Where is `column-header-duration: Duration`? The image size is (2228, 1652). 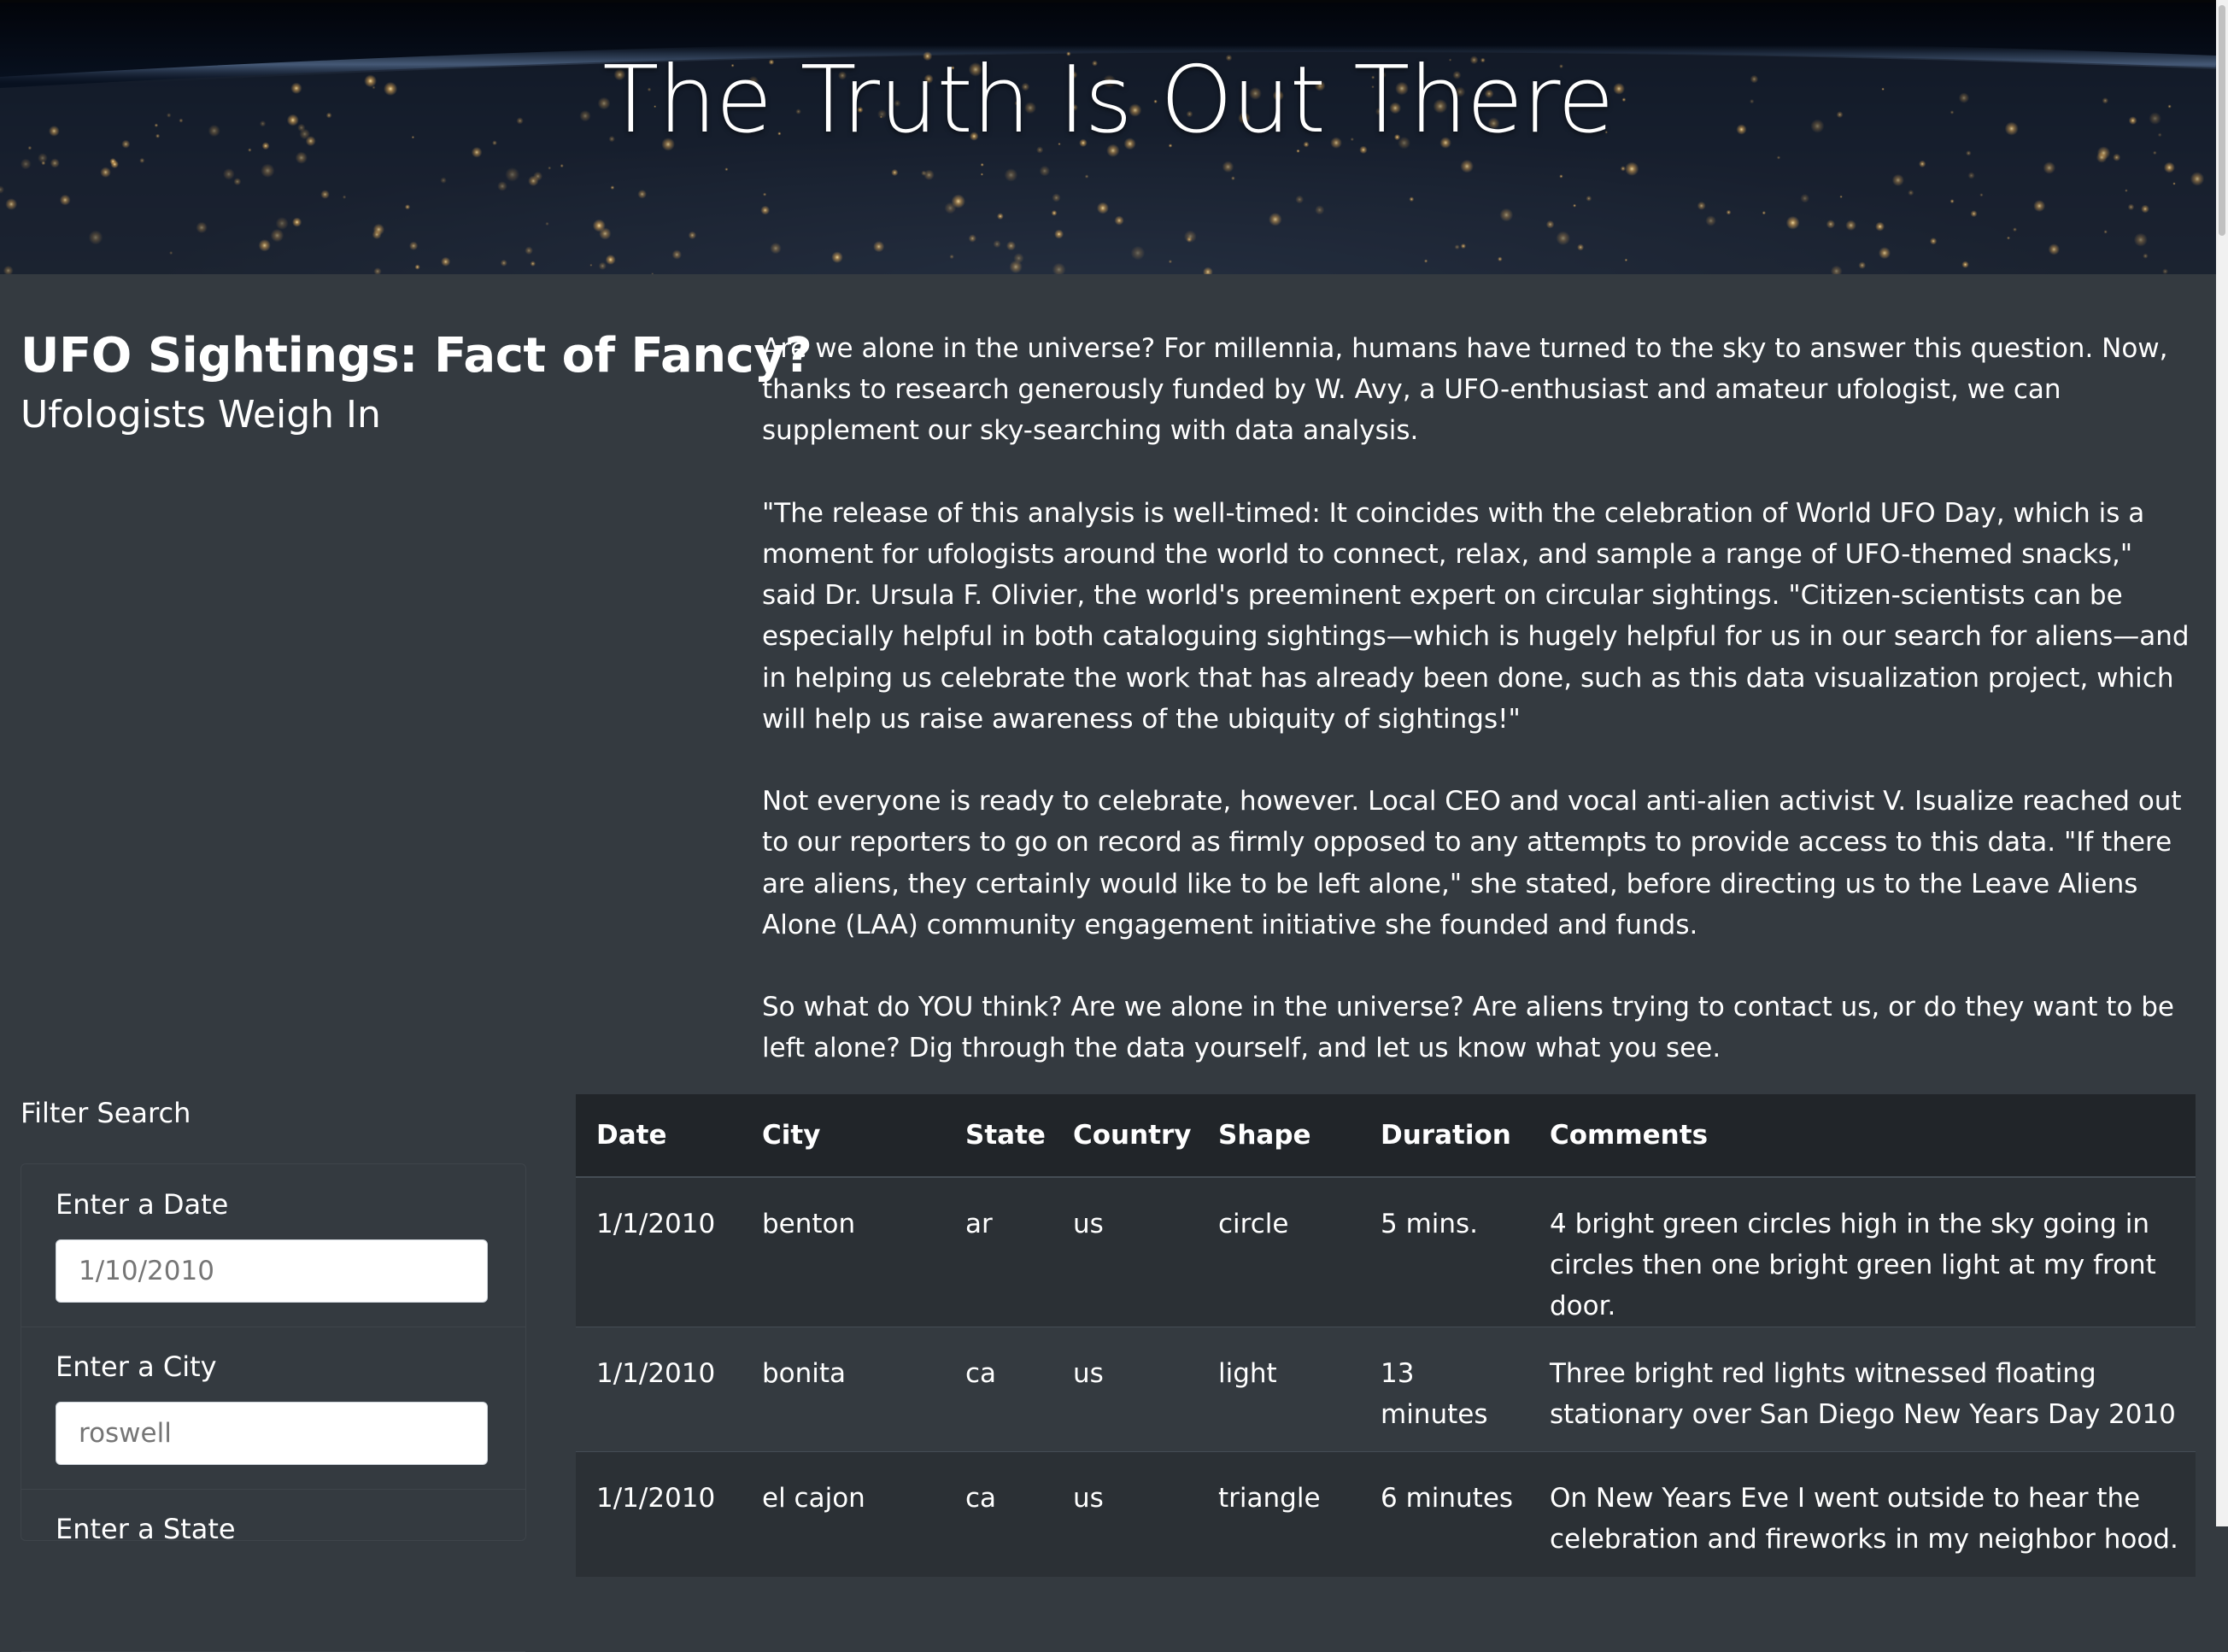
column-header-duration: Duration is located at coordinates (1444, 1136).